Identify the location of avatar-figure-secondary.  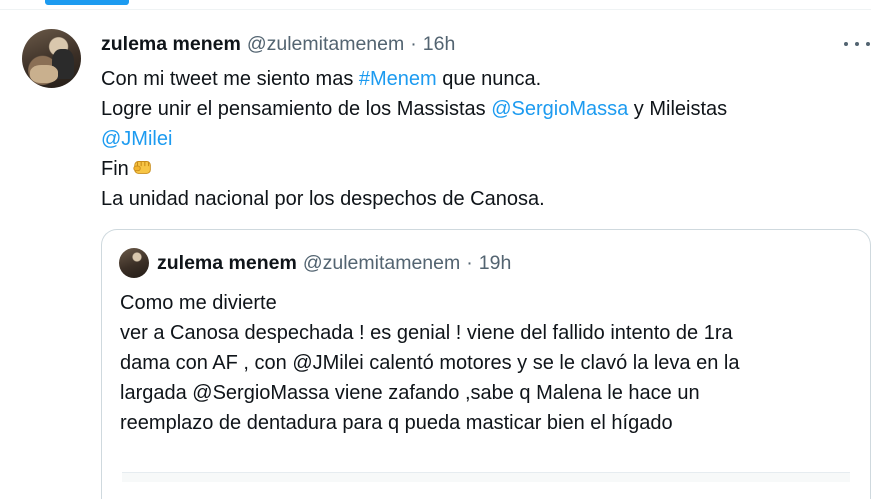
(44, 74).